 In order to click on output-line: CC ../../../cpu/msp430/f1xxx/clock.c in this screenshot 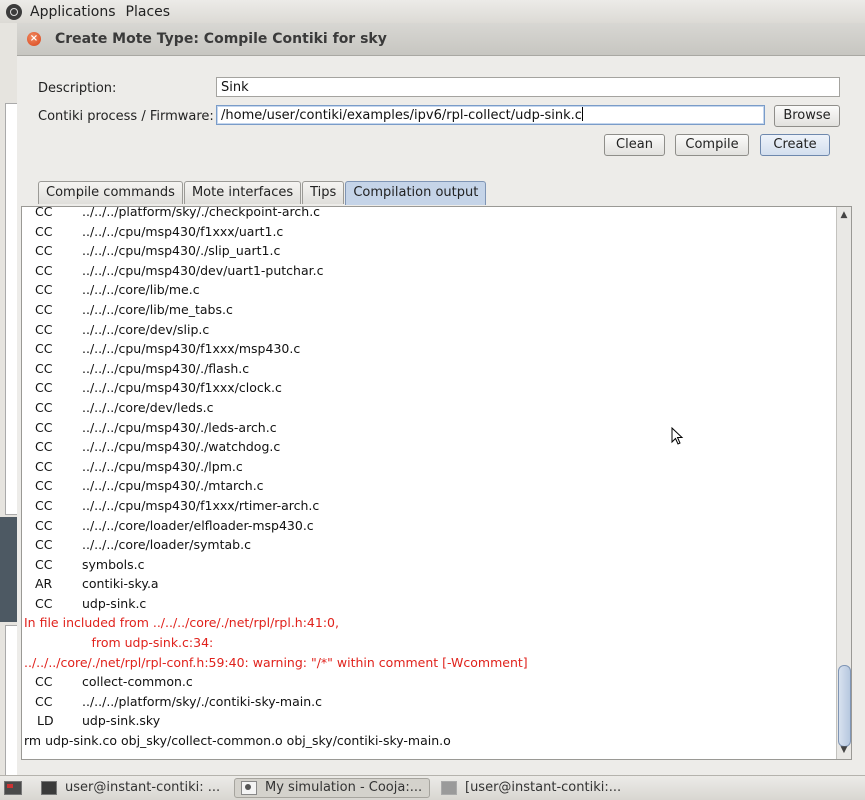, I will do `click(428, 388)`.